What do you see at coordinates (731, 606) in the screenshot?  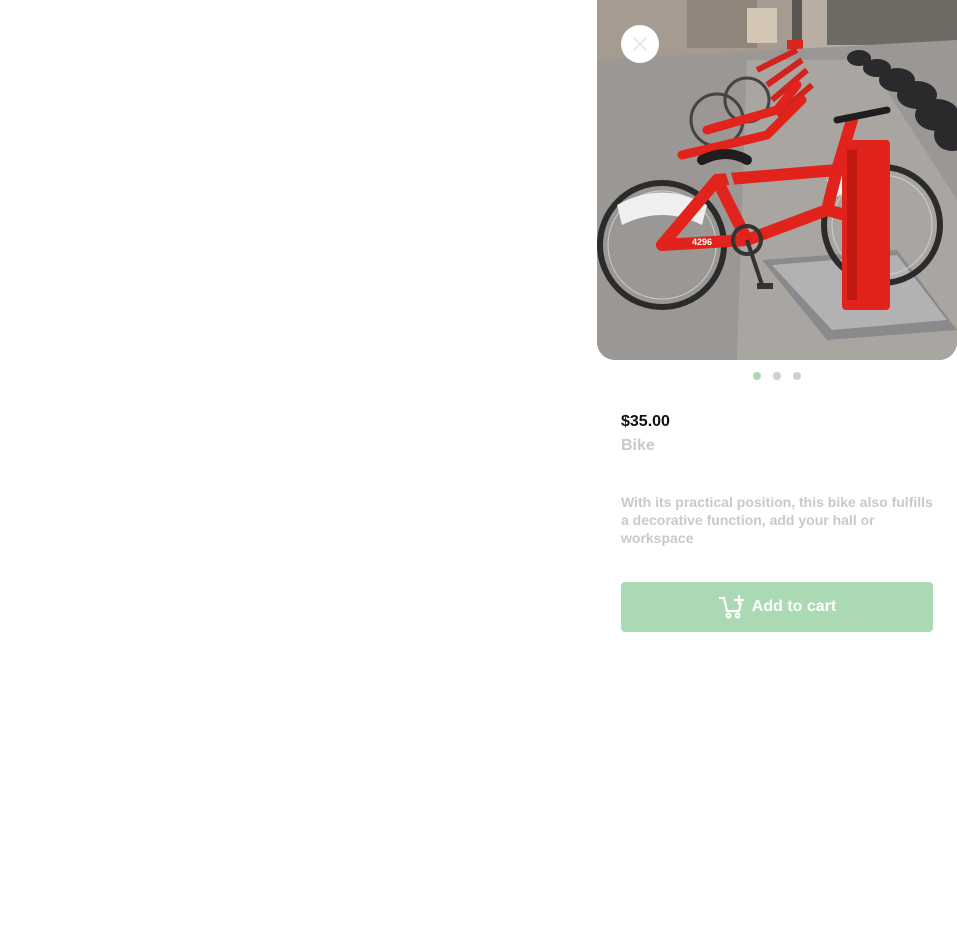 I see `cart-plus-icon` at bounding box center [731, 606].